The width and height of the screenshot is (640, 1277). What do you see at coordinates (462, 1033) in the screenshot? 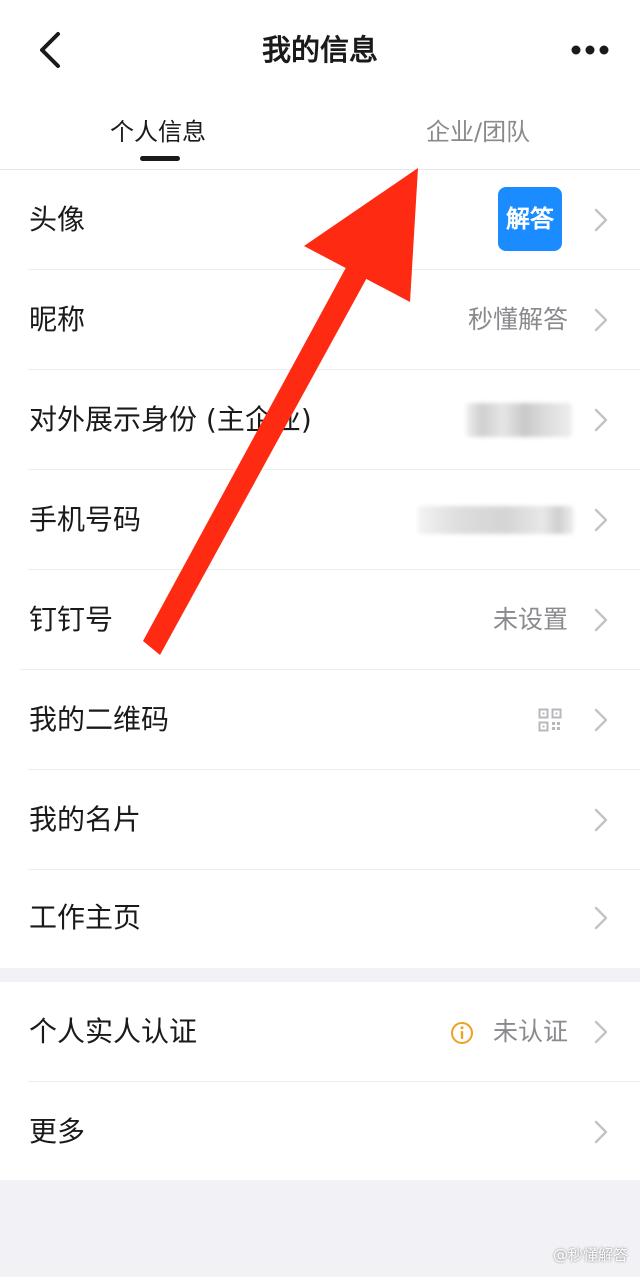
I see `warning-info-icon` at bounding box center [462, 1033].